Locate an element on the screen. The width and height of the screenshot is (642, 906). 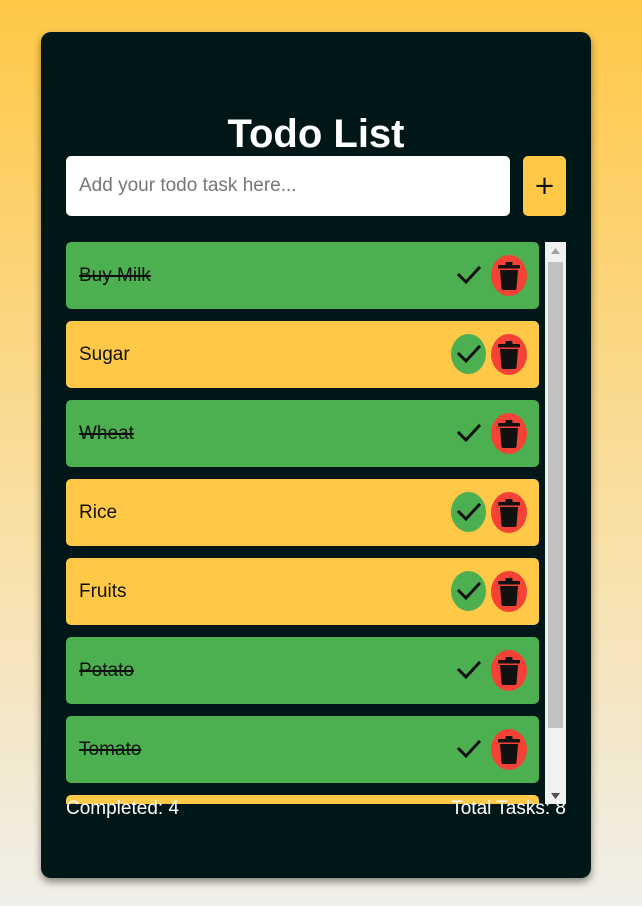
todo-item: Rice is located at coordinates (302, 512).